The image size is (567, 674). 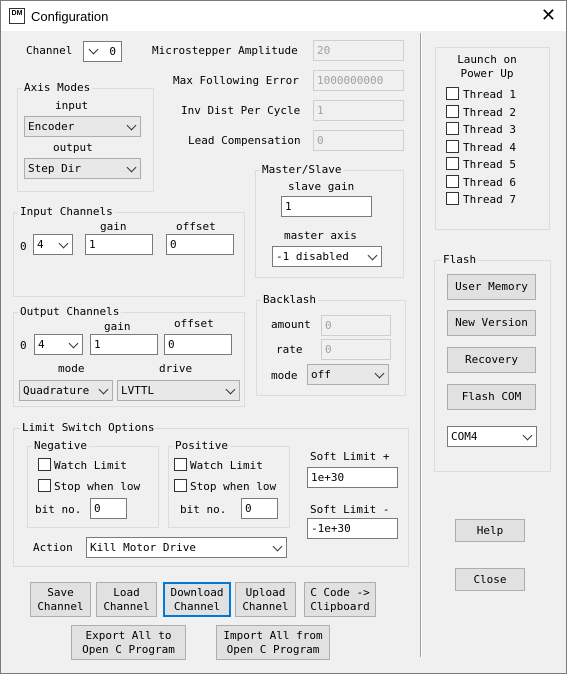 What do you see at coordinates (201, 445) in the screenshot?
I see `positive-title: Positive` at bounding box center [201, 445].